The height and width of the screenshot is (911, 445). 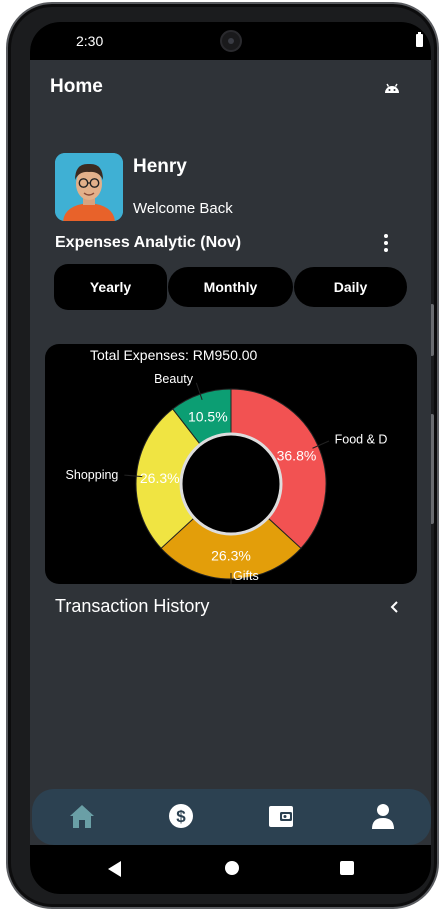 I want to click on analytics-title: Expenses Analytic (Nov), so click(x=148, y=242).